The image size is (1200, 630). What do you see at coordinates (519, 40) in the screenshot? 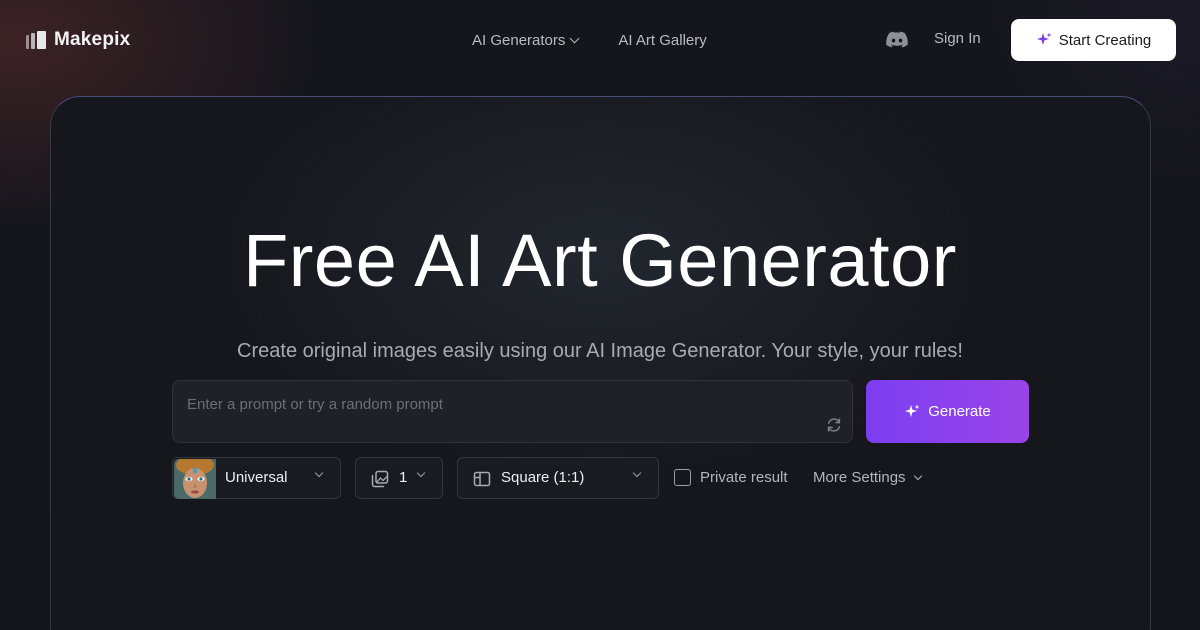
I see `nav-ai-generators-label: AI Generators` at bounding box center [519, 40].